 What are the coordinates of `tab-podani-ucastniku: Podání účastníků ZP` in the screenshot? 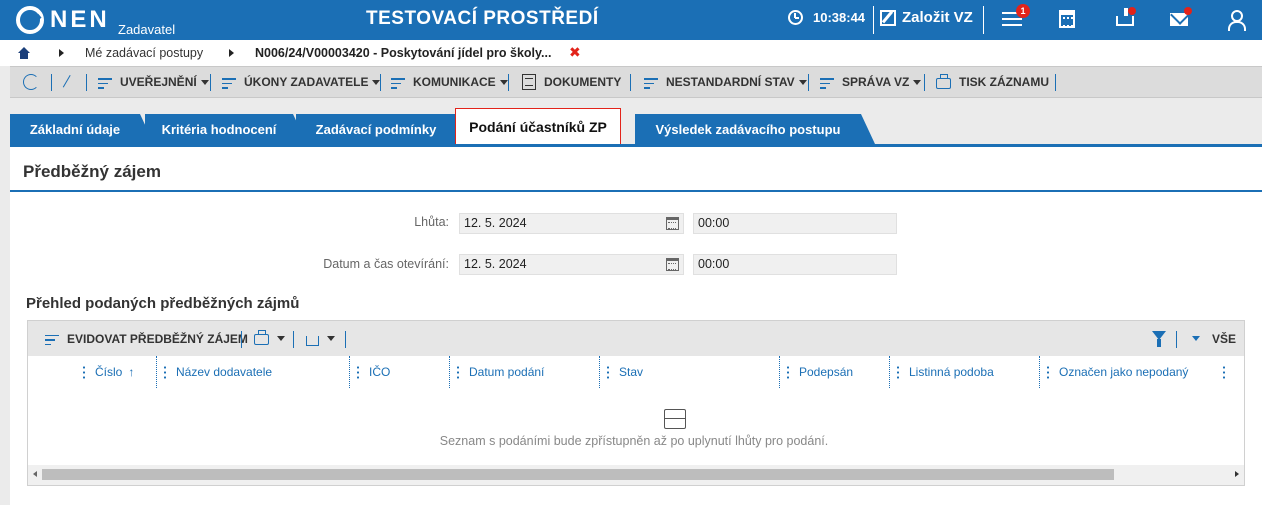 It's located at (538, 126).